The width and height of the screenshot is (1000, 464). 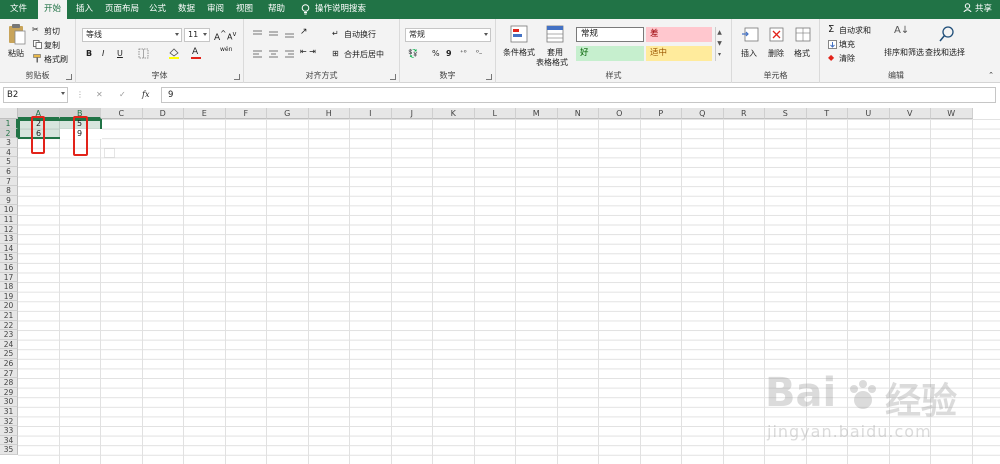 What do you see at coordinates (9, 450) in the screenshot?
I see `row-header: 35` at bounding box center [9, 450].